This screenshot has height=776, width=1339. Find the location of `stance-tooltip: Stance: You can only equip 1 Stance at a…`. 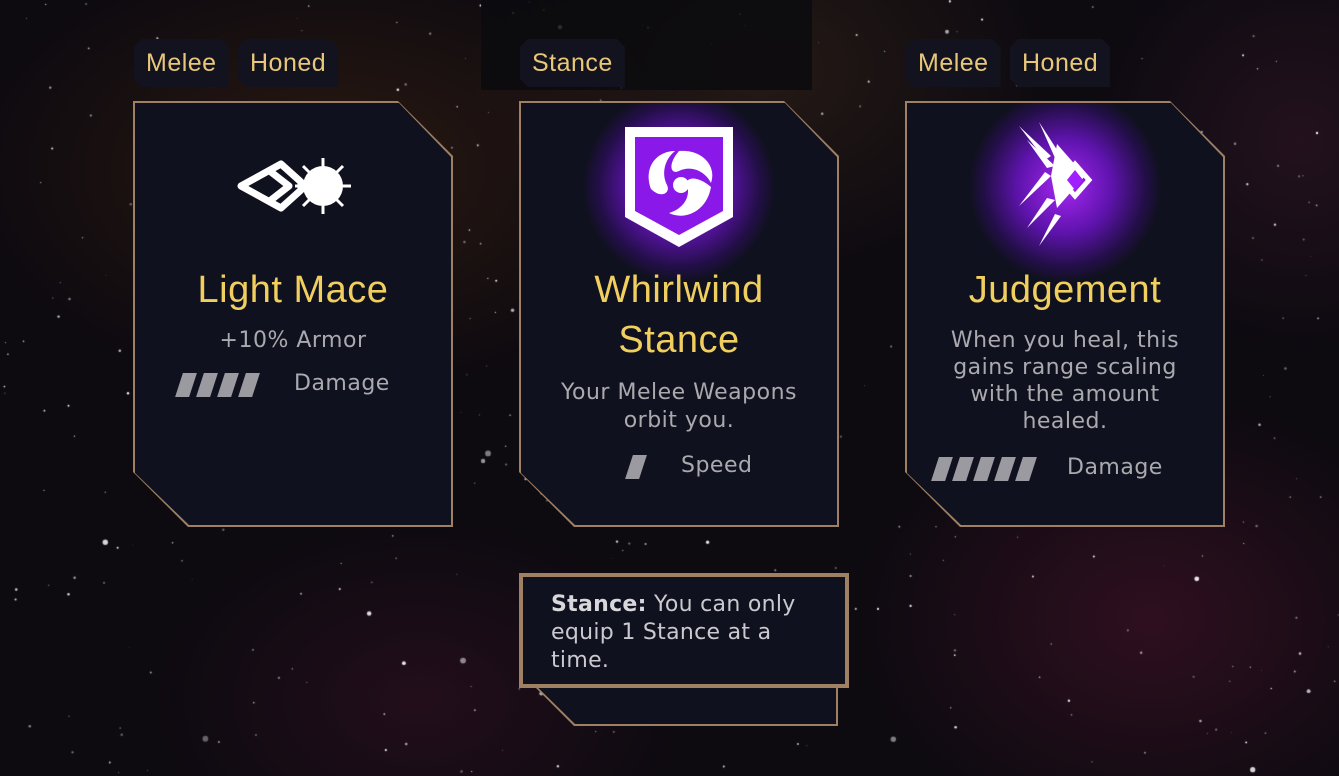

stance-tooltip: Stance: You can only equip 1 Stance at a… is located at coordinates (684, 630).